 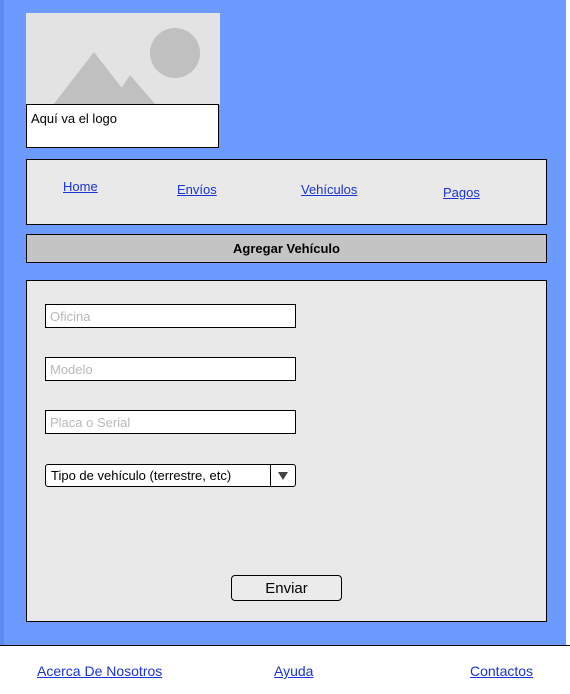 What do you see at coordinates (170, 316) in the screenshot?
I see `oficina-input` at bounding box center [170, 316].